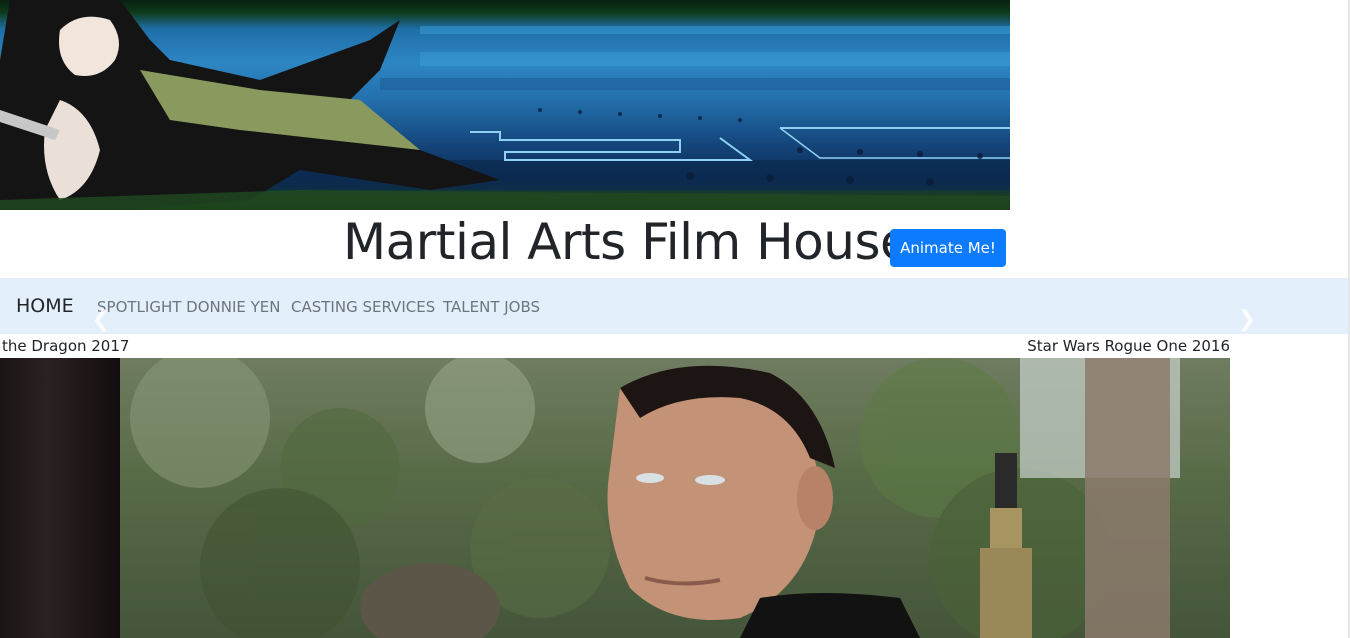  I want to click on title-row: Martial Arts Film House Animate Me!, so click(675, 244).